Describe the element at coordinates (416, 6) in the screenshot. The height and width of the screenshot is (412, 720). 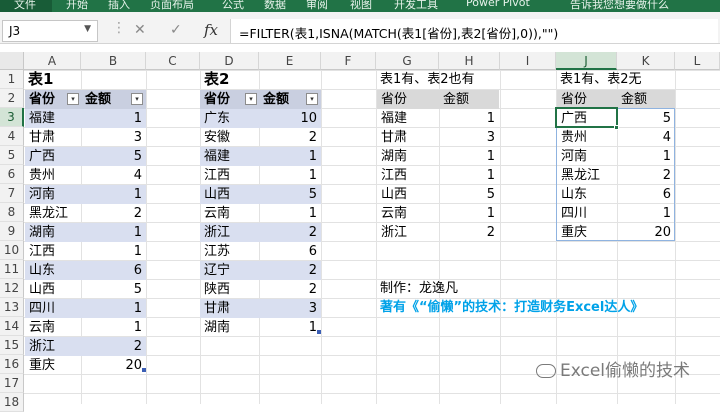
I see `tab-developer: 开发工具` at that location.